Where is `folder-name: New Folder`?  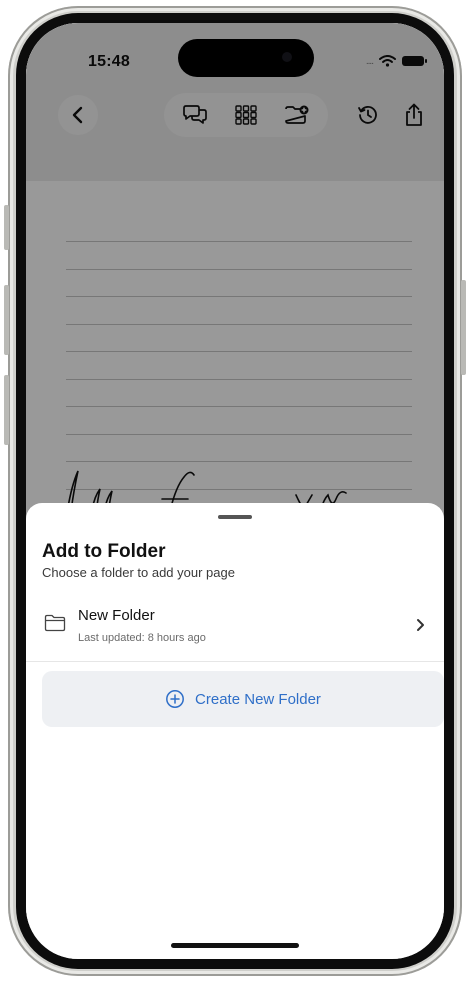
folder-name: New Folder is located at coordinates (116, 615).